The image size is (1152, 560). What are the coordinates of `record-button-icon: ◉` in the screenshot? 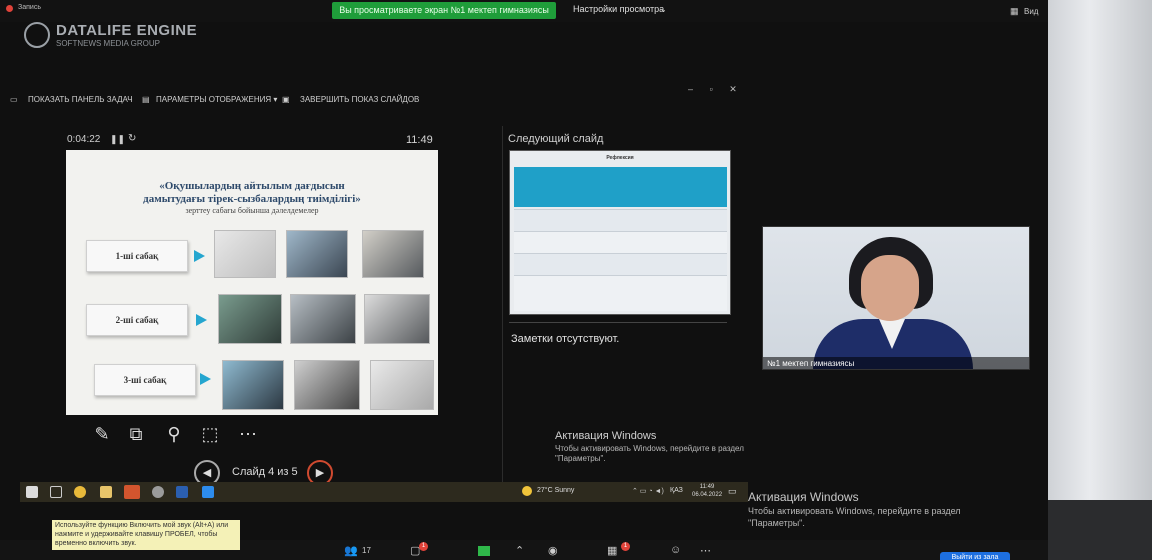 It's located at (553, 550).